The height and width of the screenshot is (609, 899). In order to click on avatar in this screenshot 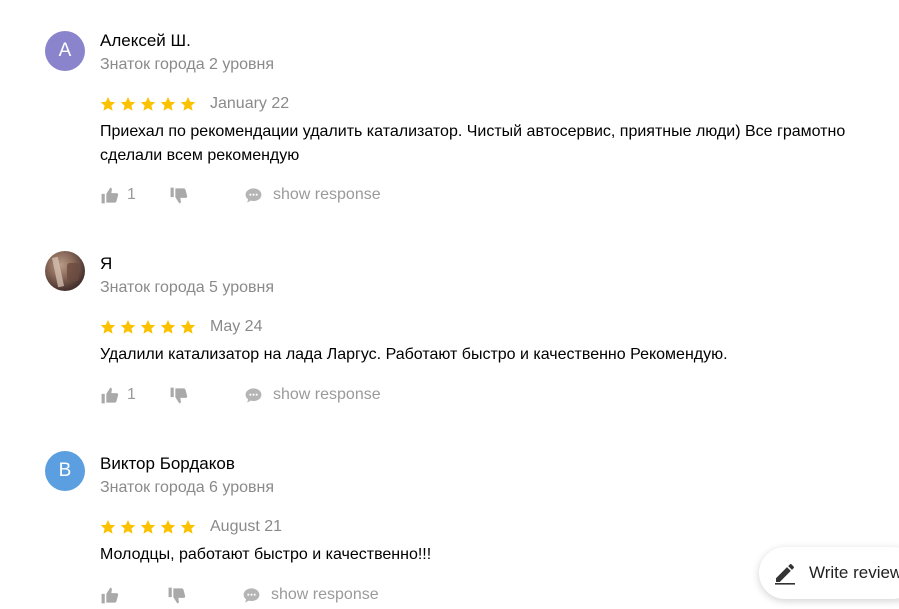, I will do `click(65, 271)`.